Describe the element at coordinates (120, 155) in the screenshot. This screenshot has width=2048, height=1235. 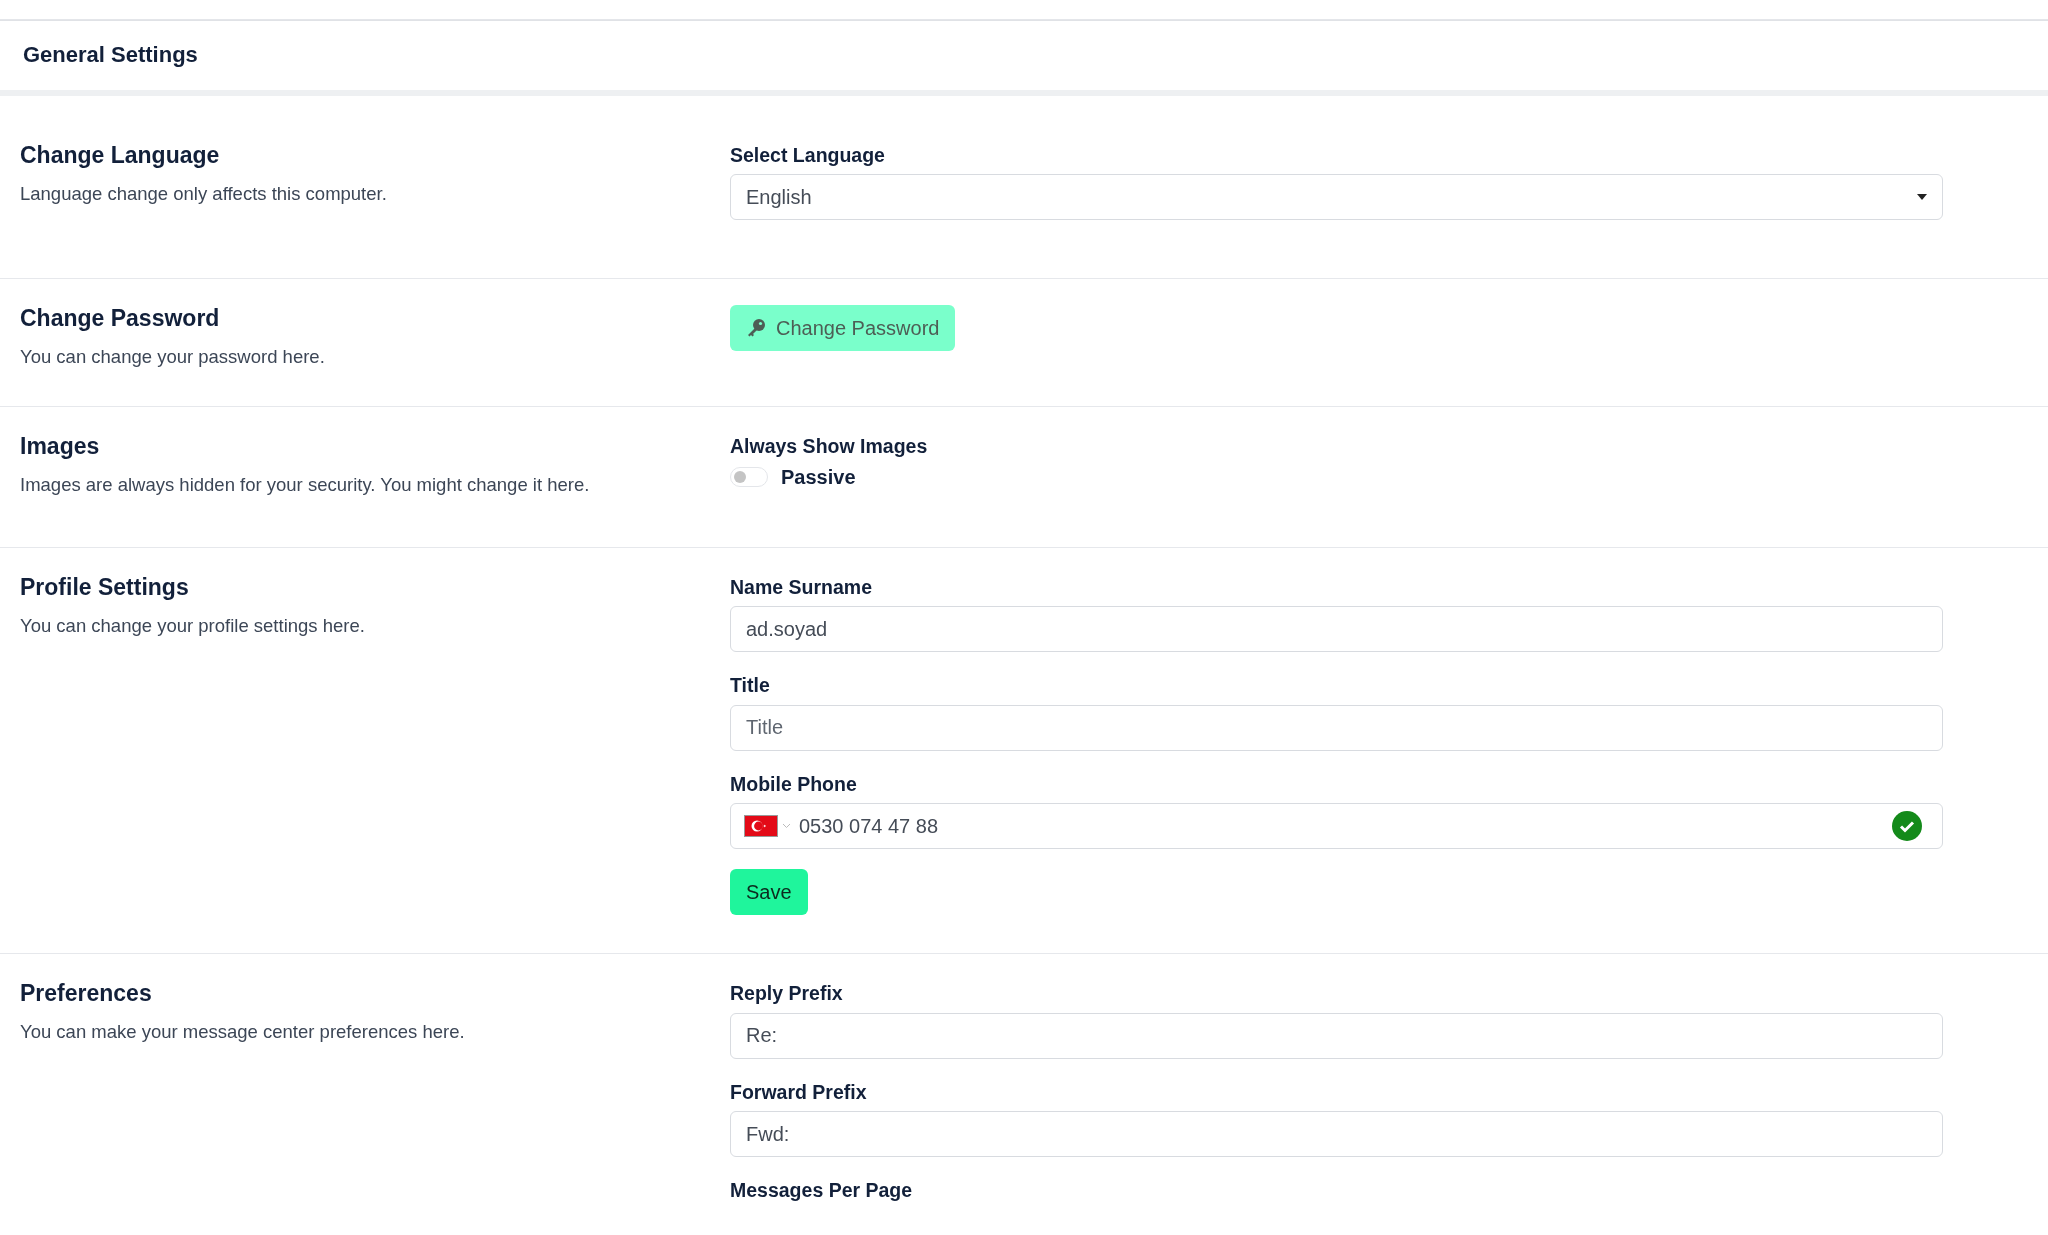
I see `section-title: Change Language` at that location.